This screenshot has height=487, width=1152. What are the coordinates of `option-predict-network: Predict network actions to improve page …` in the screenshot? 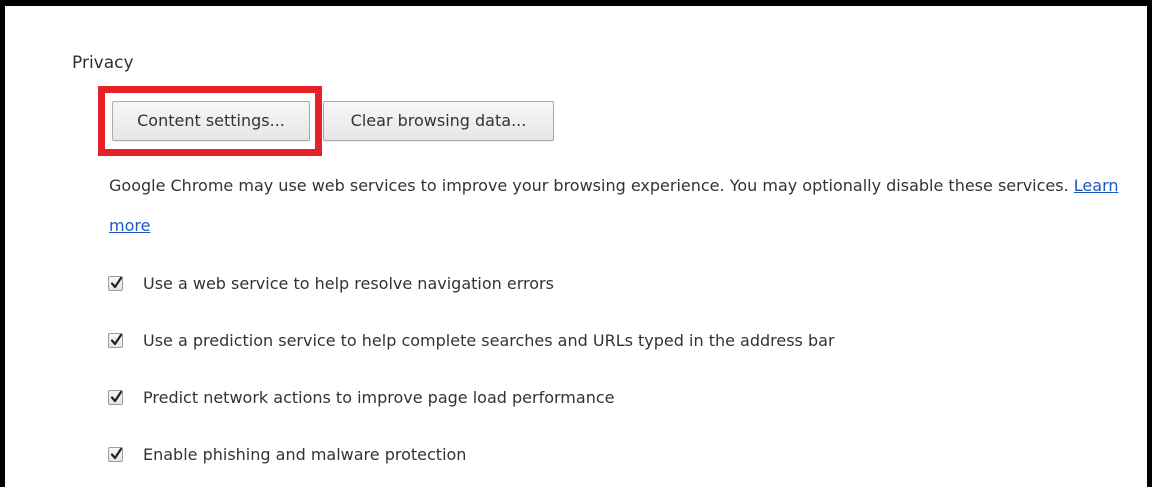 It's located at (361, 397).